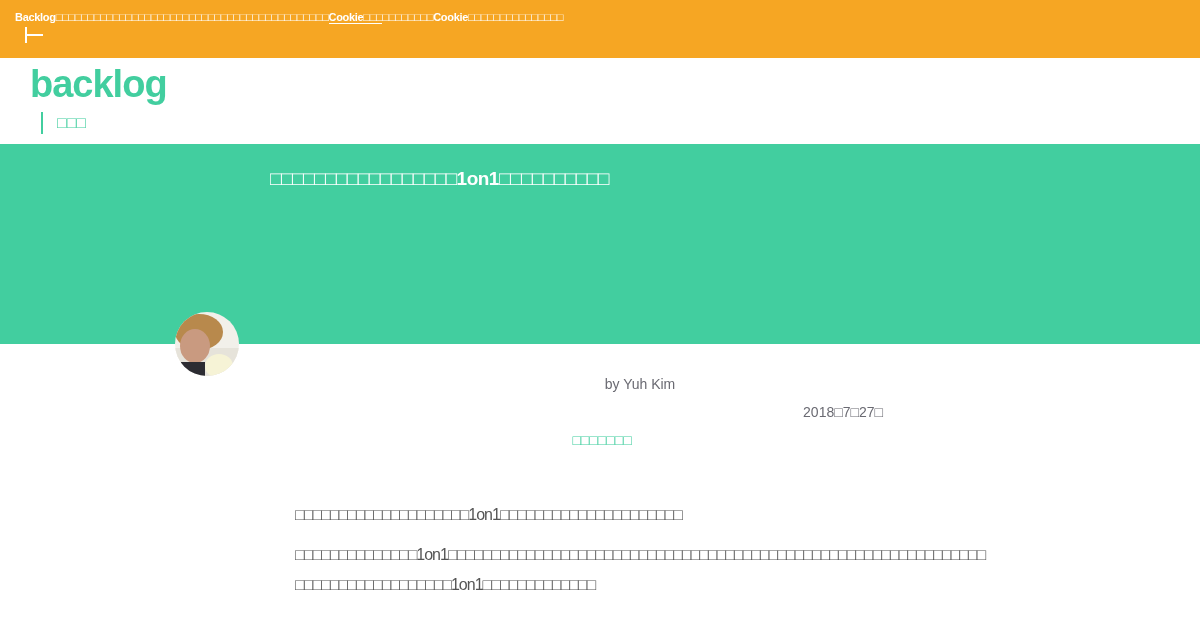  I want to click on cookie-notice-text: Backlog□□□□□□□□□□□□□□□□□□□□□□□□□□□□□□□□□□□□□□□□□□□, so click(172, 17).